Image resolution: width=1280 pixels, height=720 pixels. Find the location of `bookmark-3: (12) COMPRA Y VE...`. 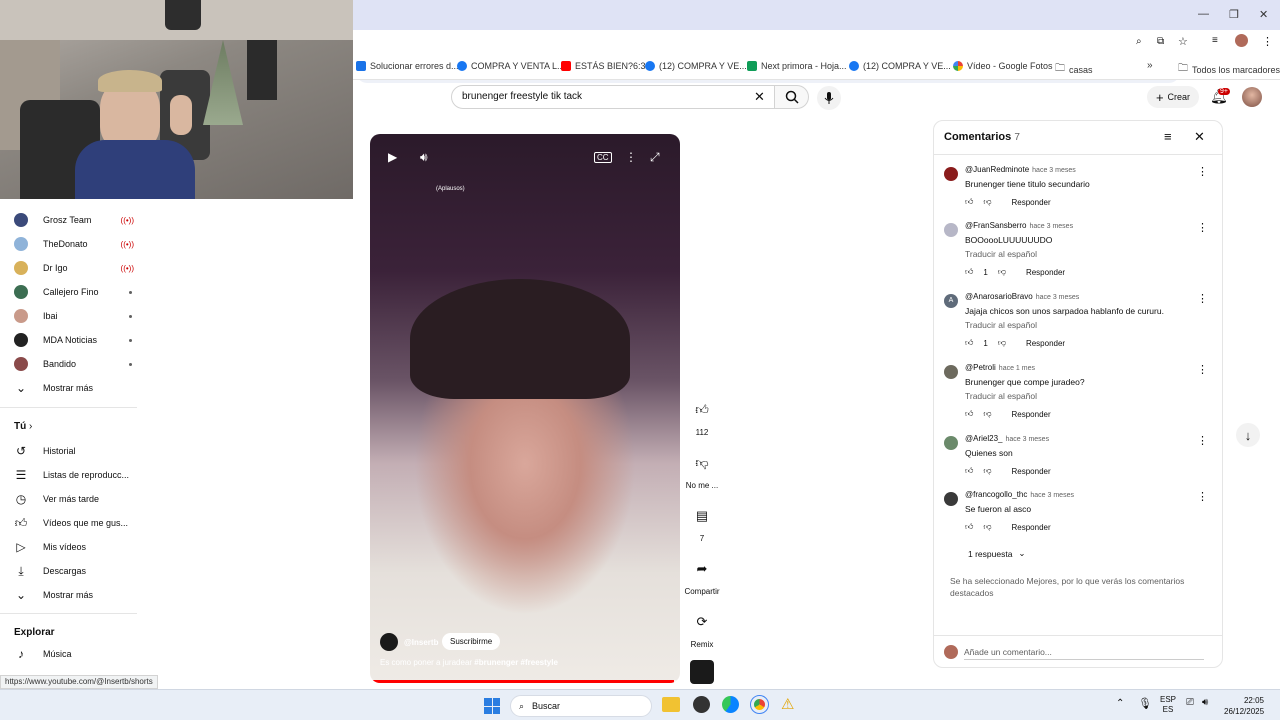

bookmark-3: (12) COMPRA Y VE... is located at coordinates (696, 66).